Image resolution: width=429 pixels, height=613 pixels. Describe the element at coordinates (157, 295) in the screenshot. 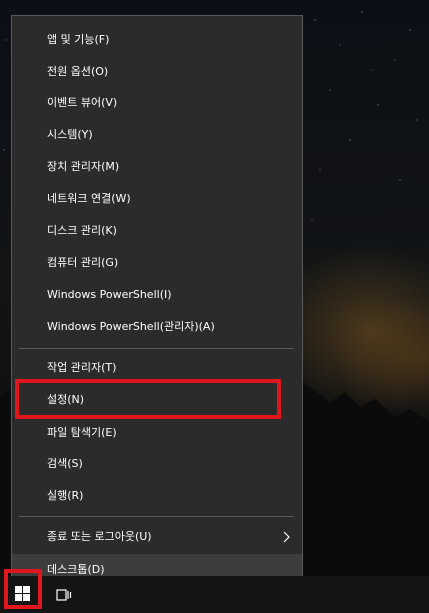

I see `menu-item-powershell: Windows PowerShell(I)` at that location.